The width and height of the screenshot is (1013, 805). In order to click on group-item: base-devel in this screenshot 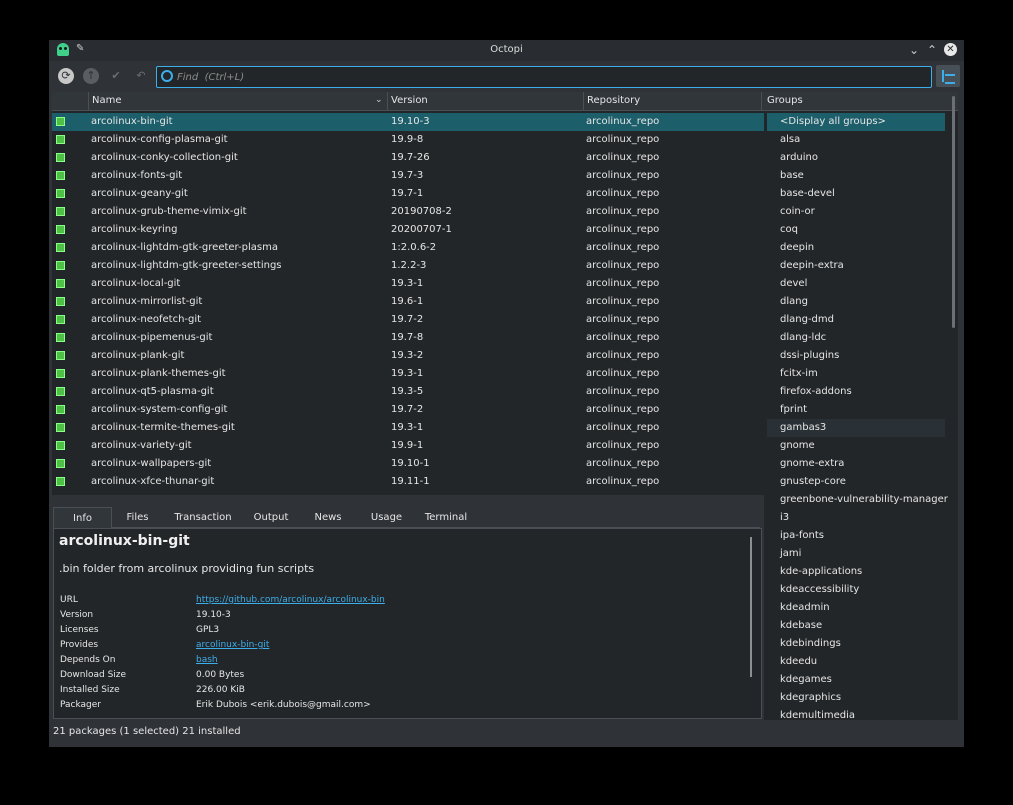, I will do `click(856, 194)`.